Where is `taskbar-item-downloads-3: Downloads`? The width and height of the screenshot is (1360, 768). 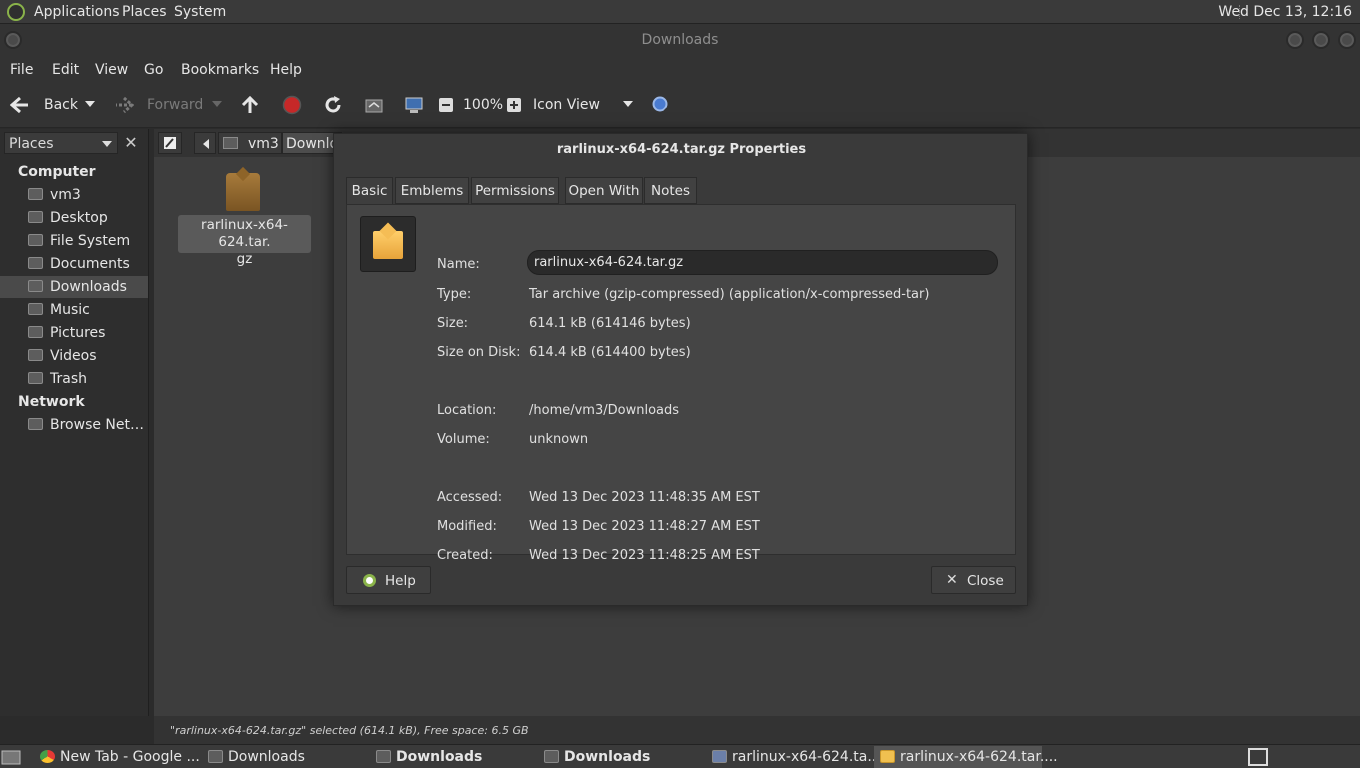 taskbar-item-downloads-3: Downloads is located at coordinates (620, 757).